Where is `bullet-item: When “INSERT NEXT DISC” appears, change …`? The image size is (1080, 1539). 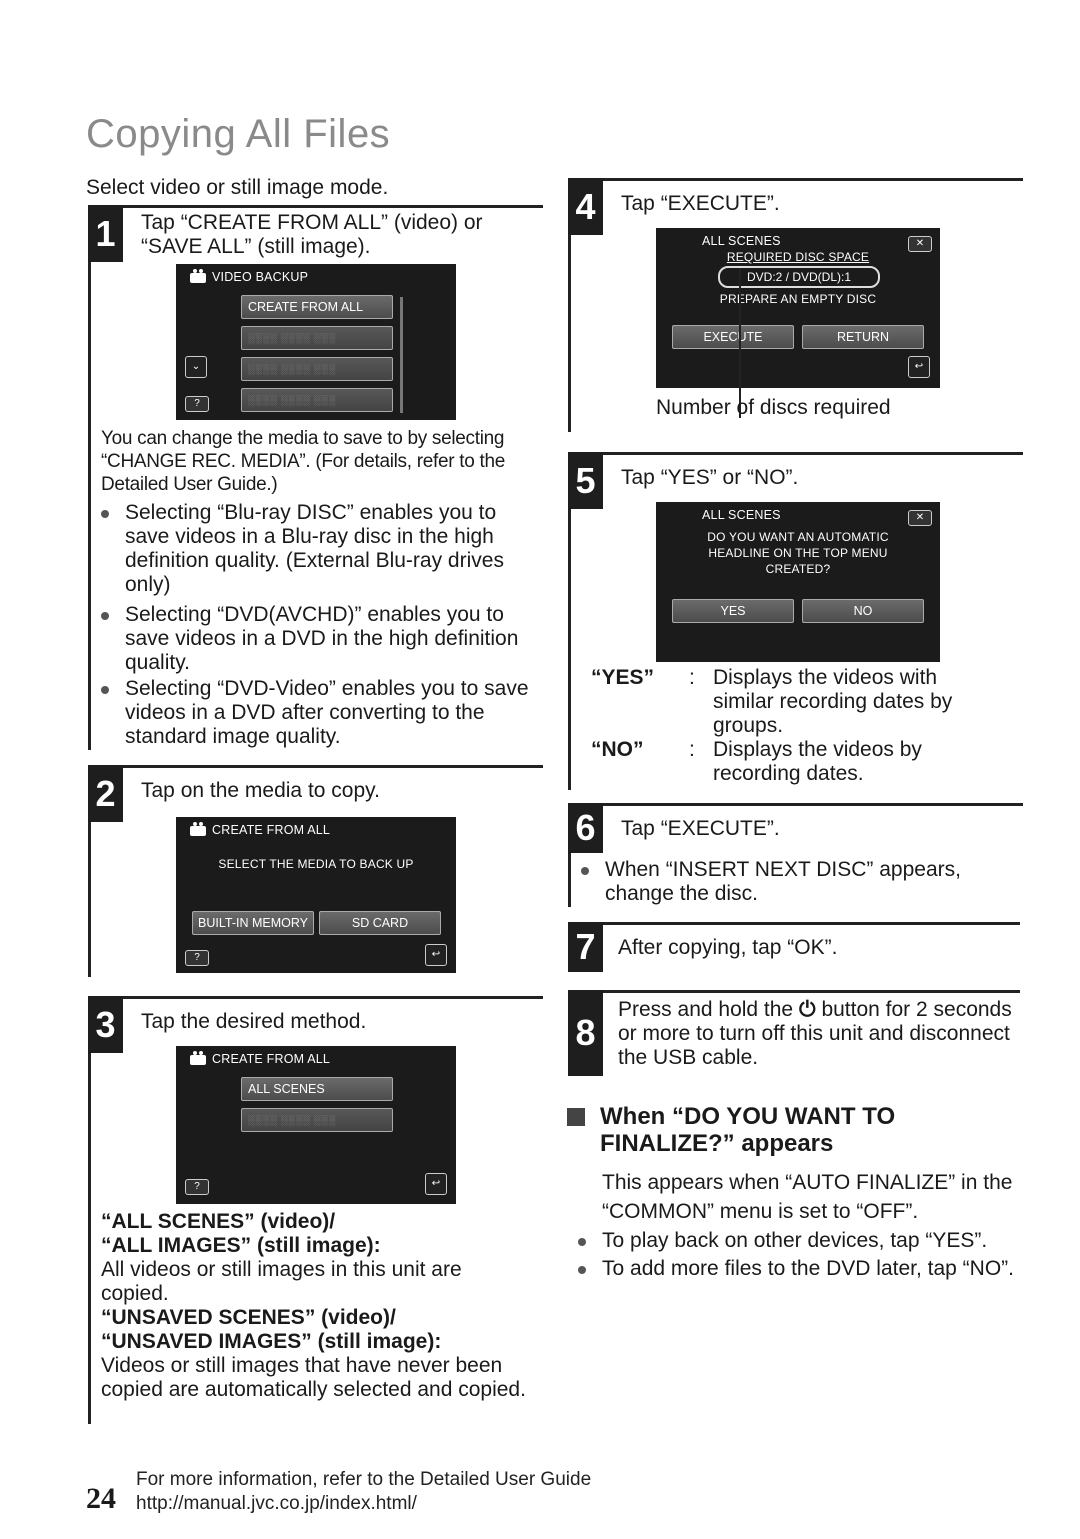
bullet-item: When “INSERT NEXT DISC” appears, change … is located at coordinates (796, 882).